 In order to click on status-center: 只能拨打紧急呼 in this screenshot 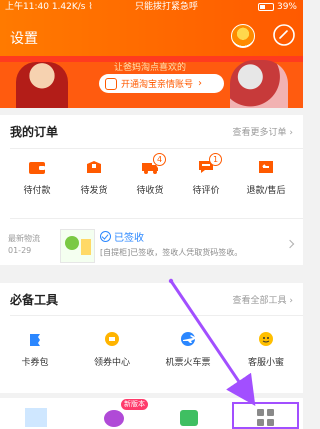, I will do `click(167, 7)`.